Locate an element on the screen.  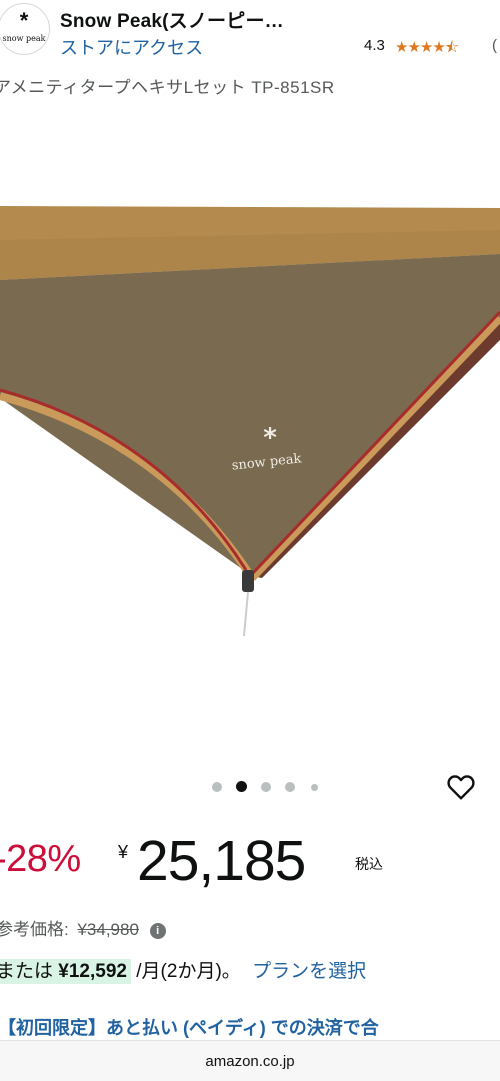
paidy-promo-link: 【初回限定】あと払い (ペイディ) での決済で合 is located at coordinates (189, 1027).